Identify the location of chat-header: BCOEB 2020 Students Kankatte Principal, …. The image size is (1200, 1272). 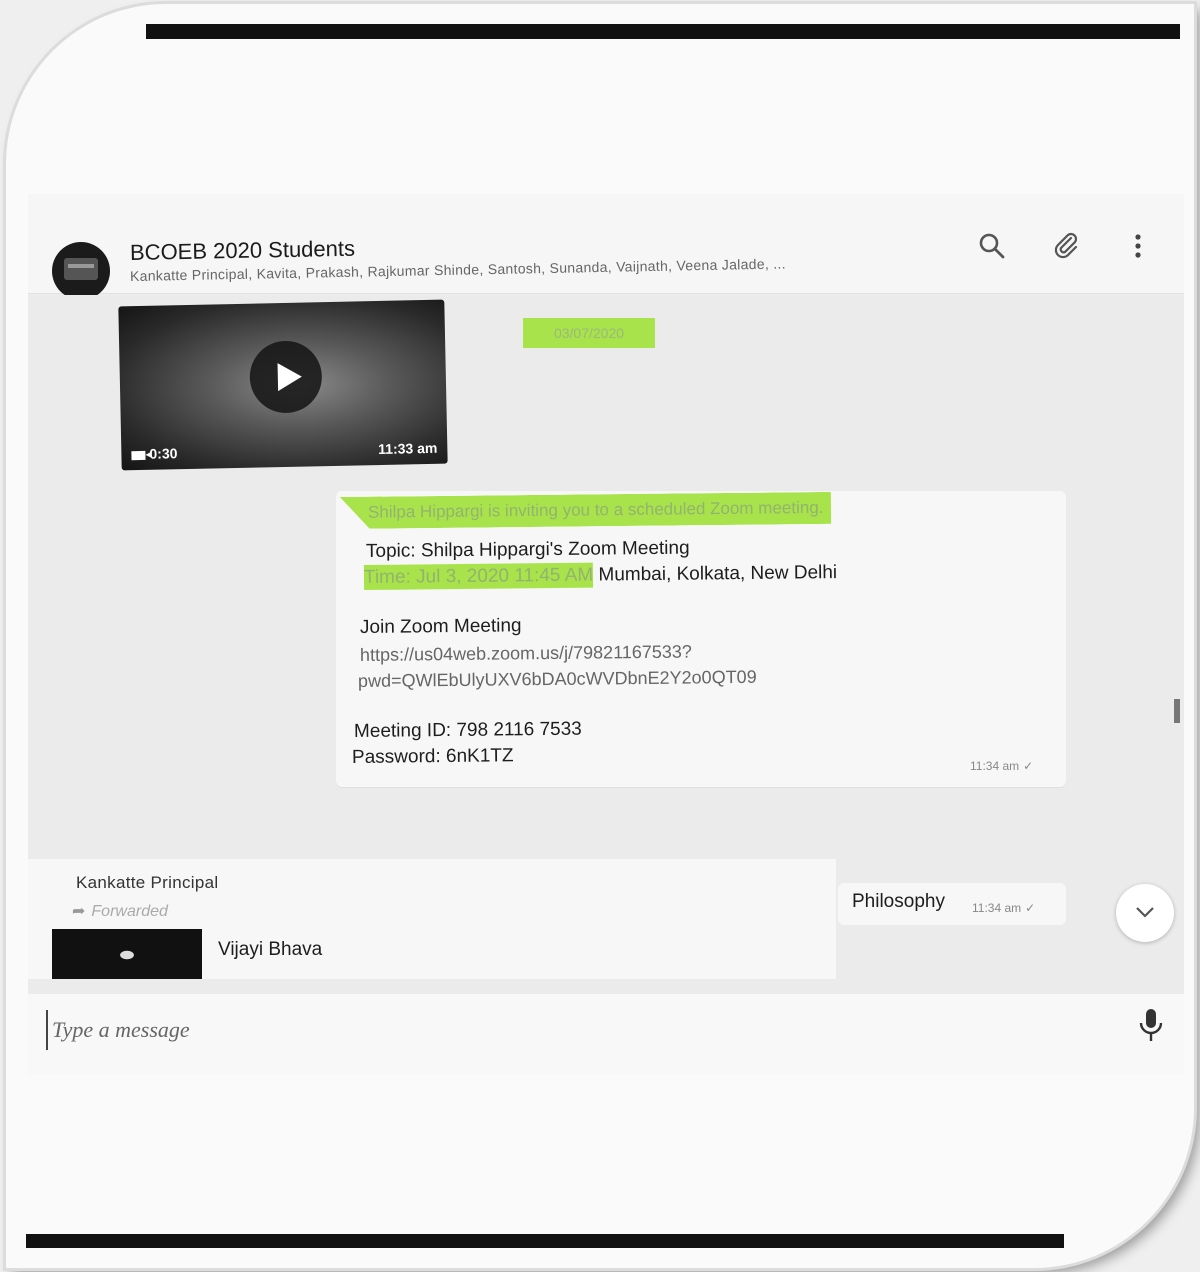
(606, 247).